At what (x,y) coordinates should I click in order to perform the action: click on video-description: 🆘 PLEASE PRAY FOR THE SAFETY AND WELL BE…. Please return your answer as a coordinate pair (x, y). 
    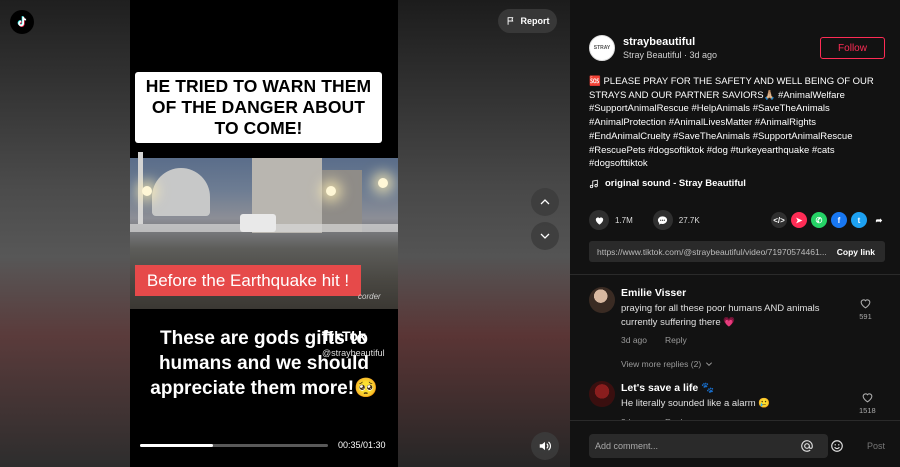
    Looking at the image, I should click on (731, 123).